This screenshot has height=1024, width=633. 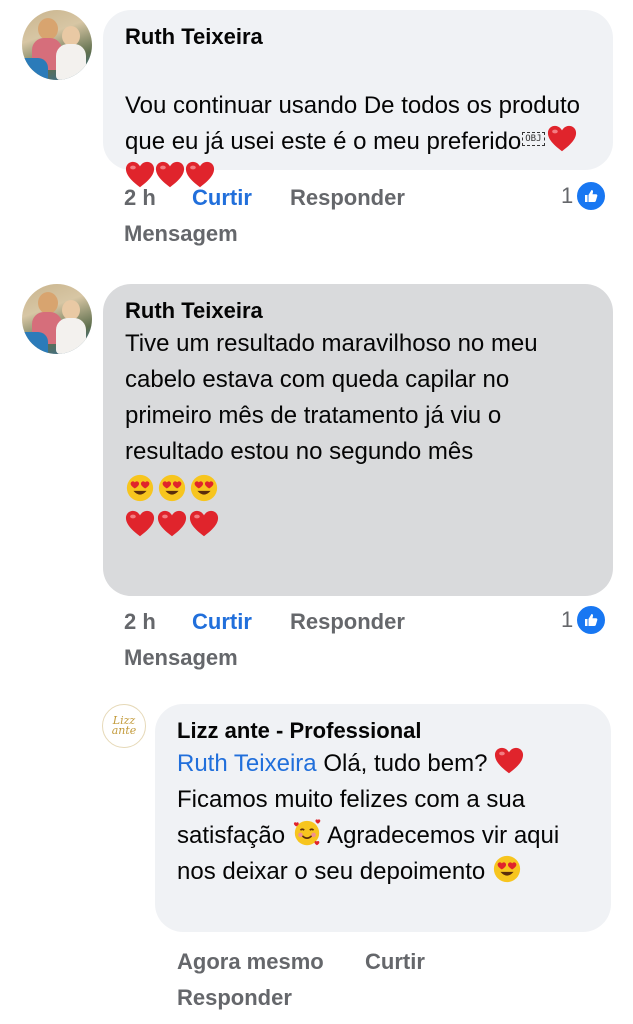 What do you see at coordinates (405, 763) in the screenshot?
I see `reply-text-part: Olá, tudo bem?` at bounding box center [405, 763].